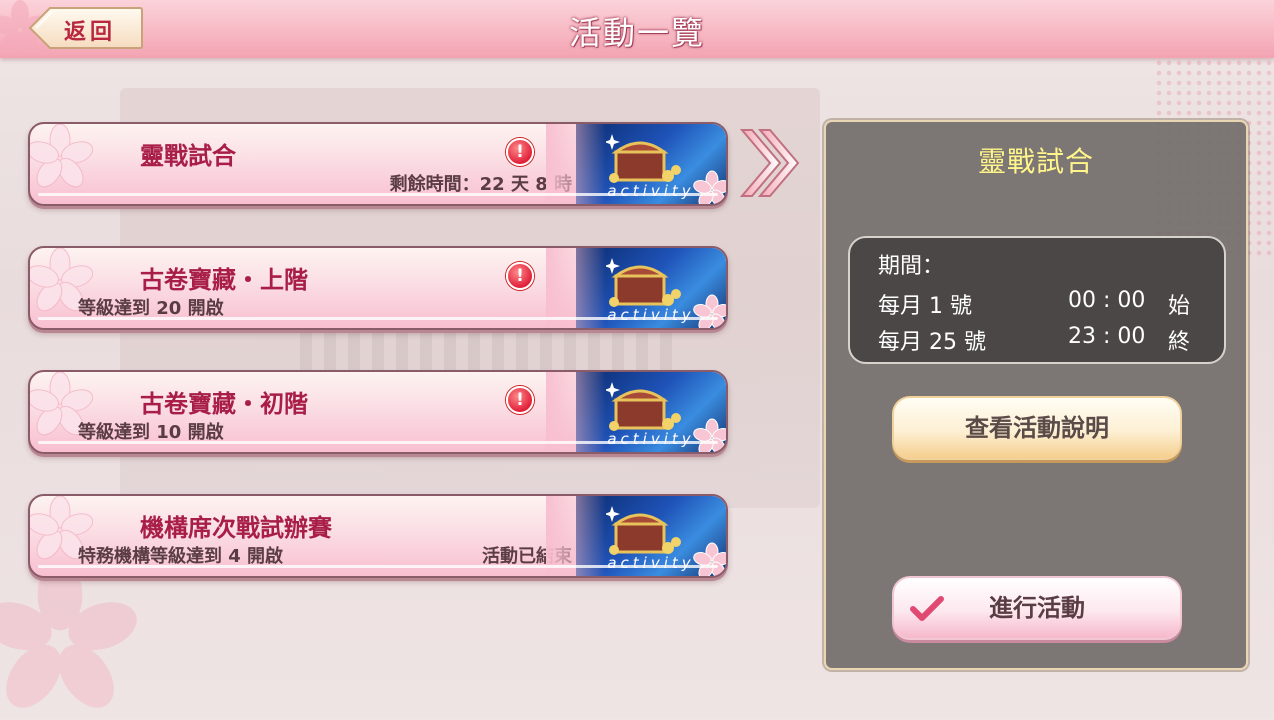  Describe the element at coordinates (224, 404) in the screenshot. I see `event-name: 古卷寶藏・初階` at that location.